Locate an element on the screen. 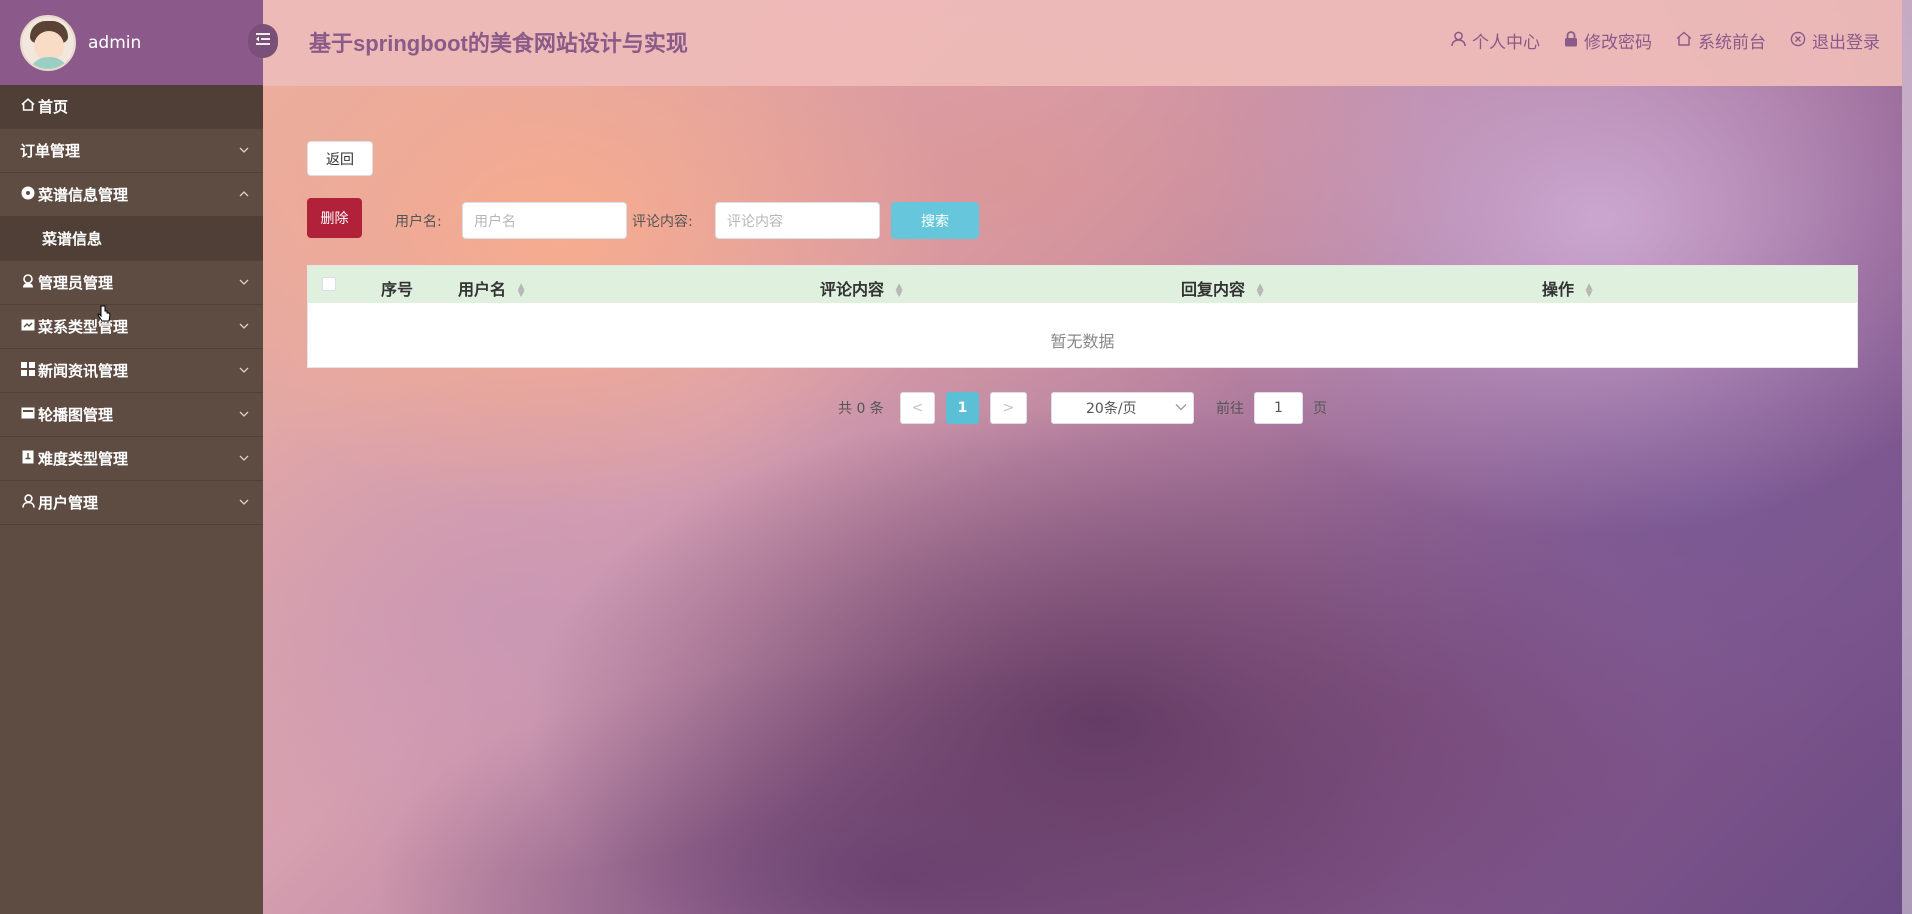  grid-icon is located at coordinates (28, 370).